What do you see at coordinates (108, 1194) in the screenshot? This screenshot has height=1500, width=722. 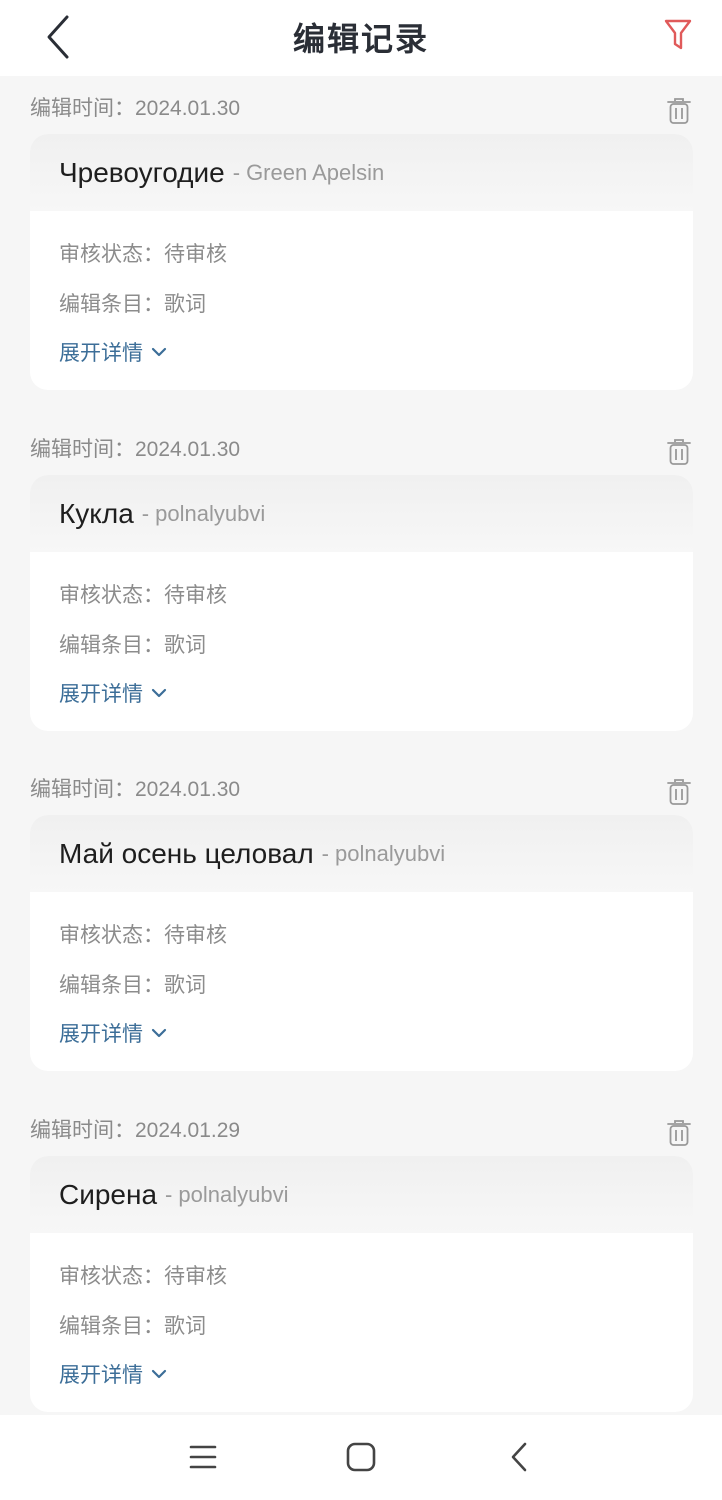 I see `song-title: Сирена` at bounding box center [108, 1194].